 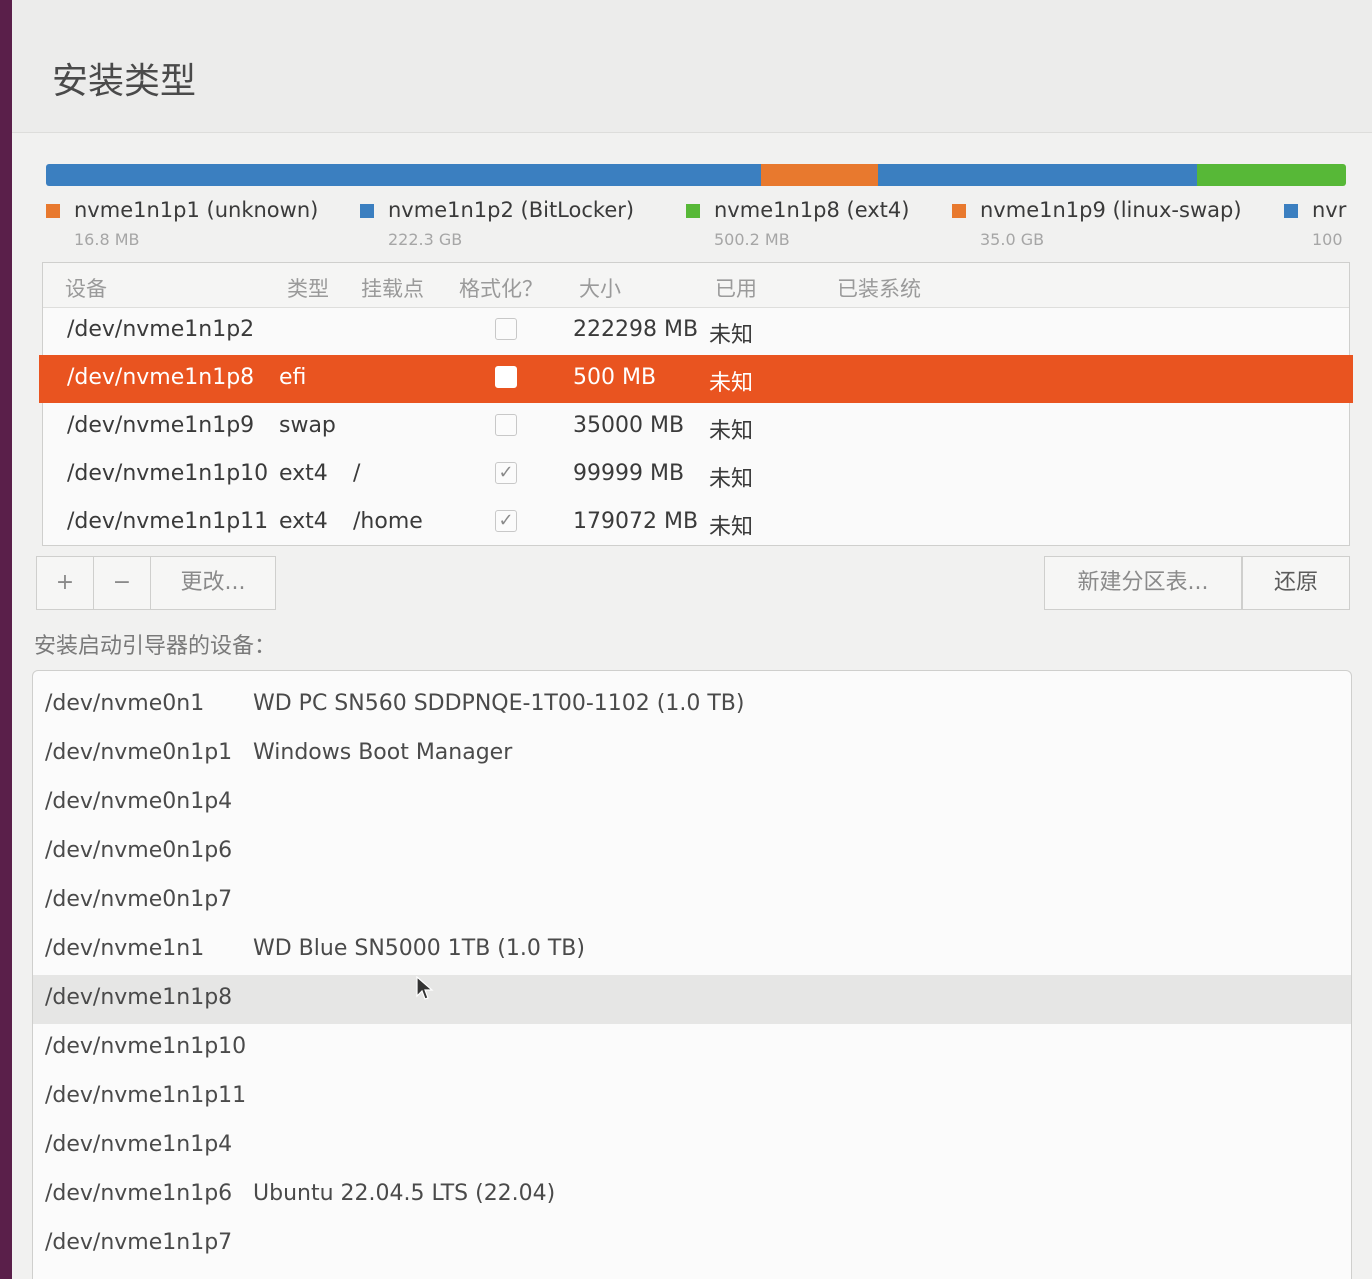 I want to click on disk-usage-bar, so click(x=696, y=175).